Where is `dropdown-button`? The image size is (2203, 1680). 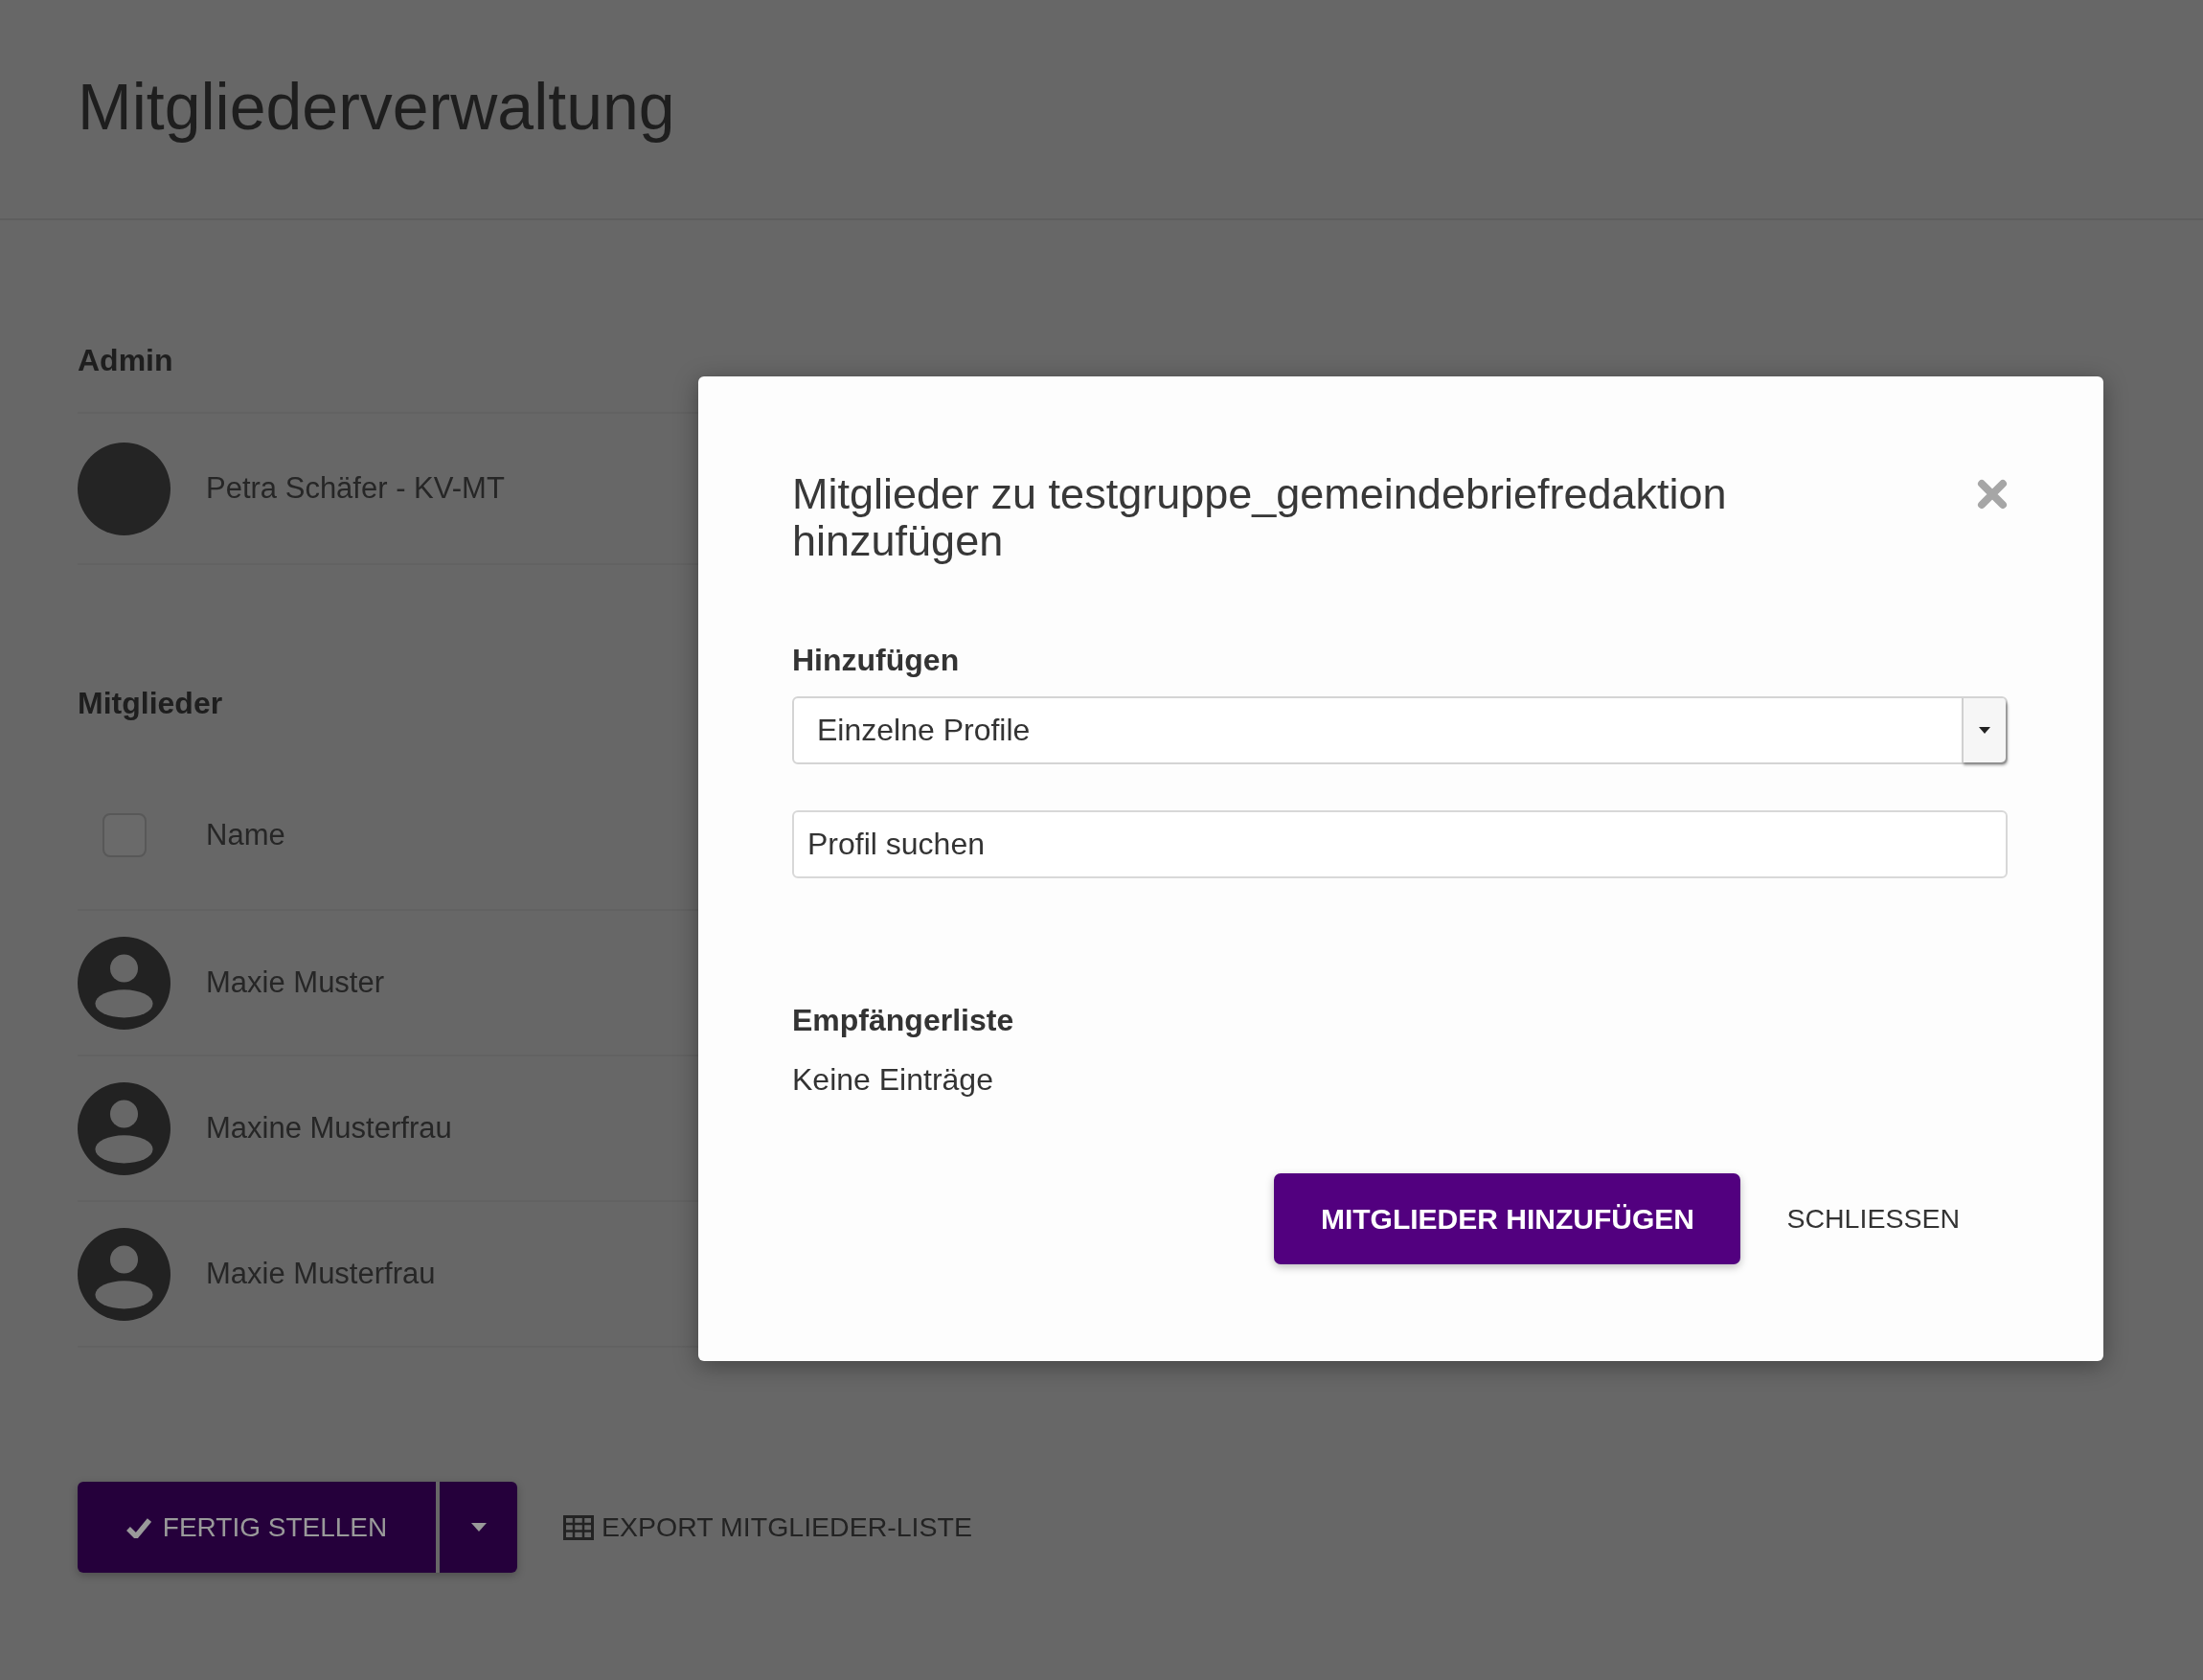
dropdown-button is located at coordinates (1984, 730).